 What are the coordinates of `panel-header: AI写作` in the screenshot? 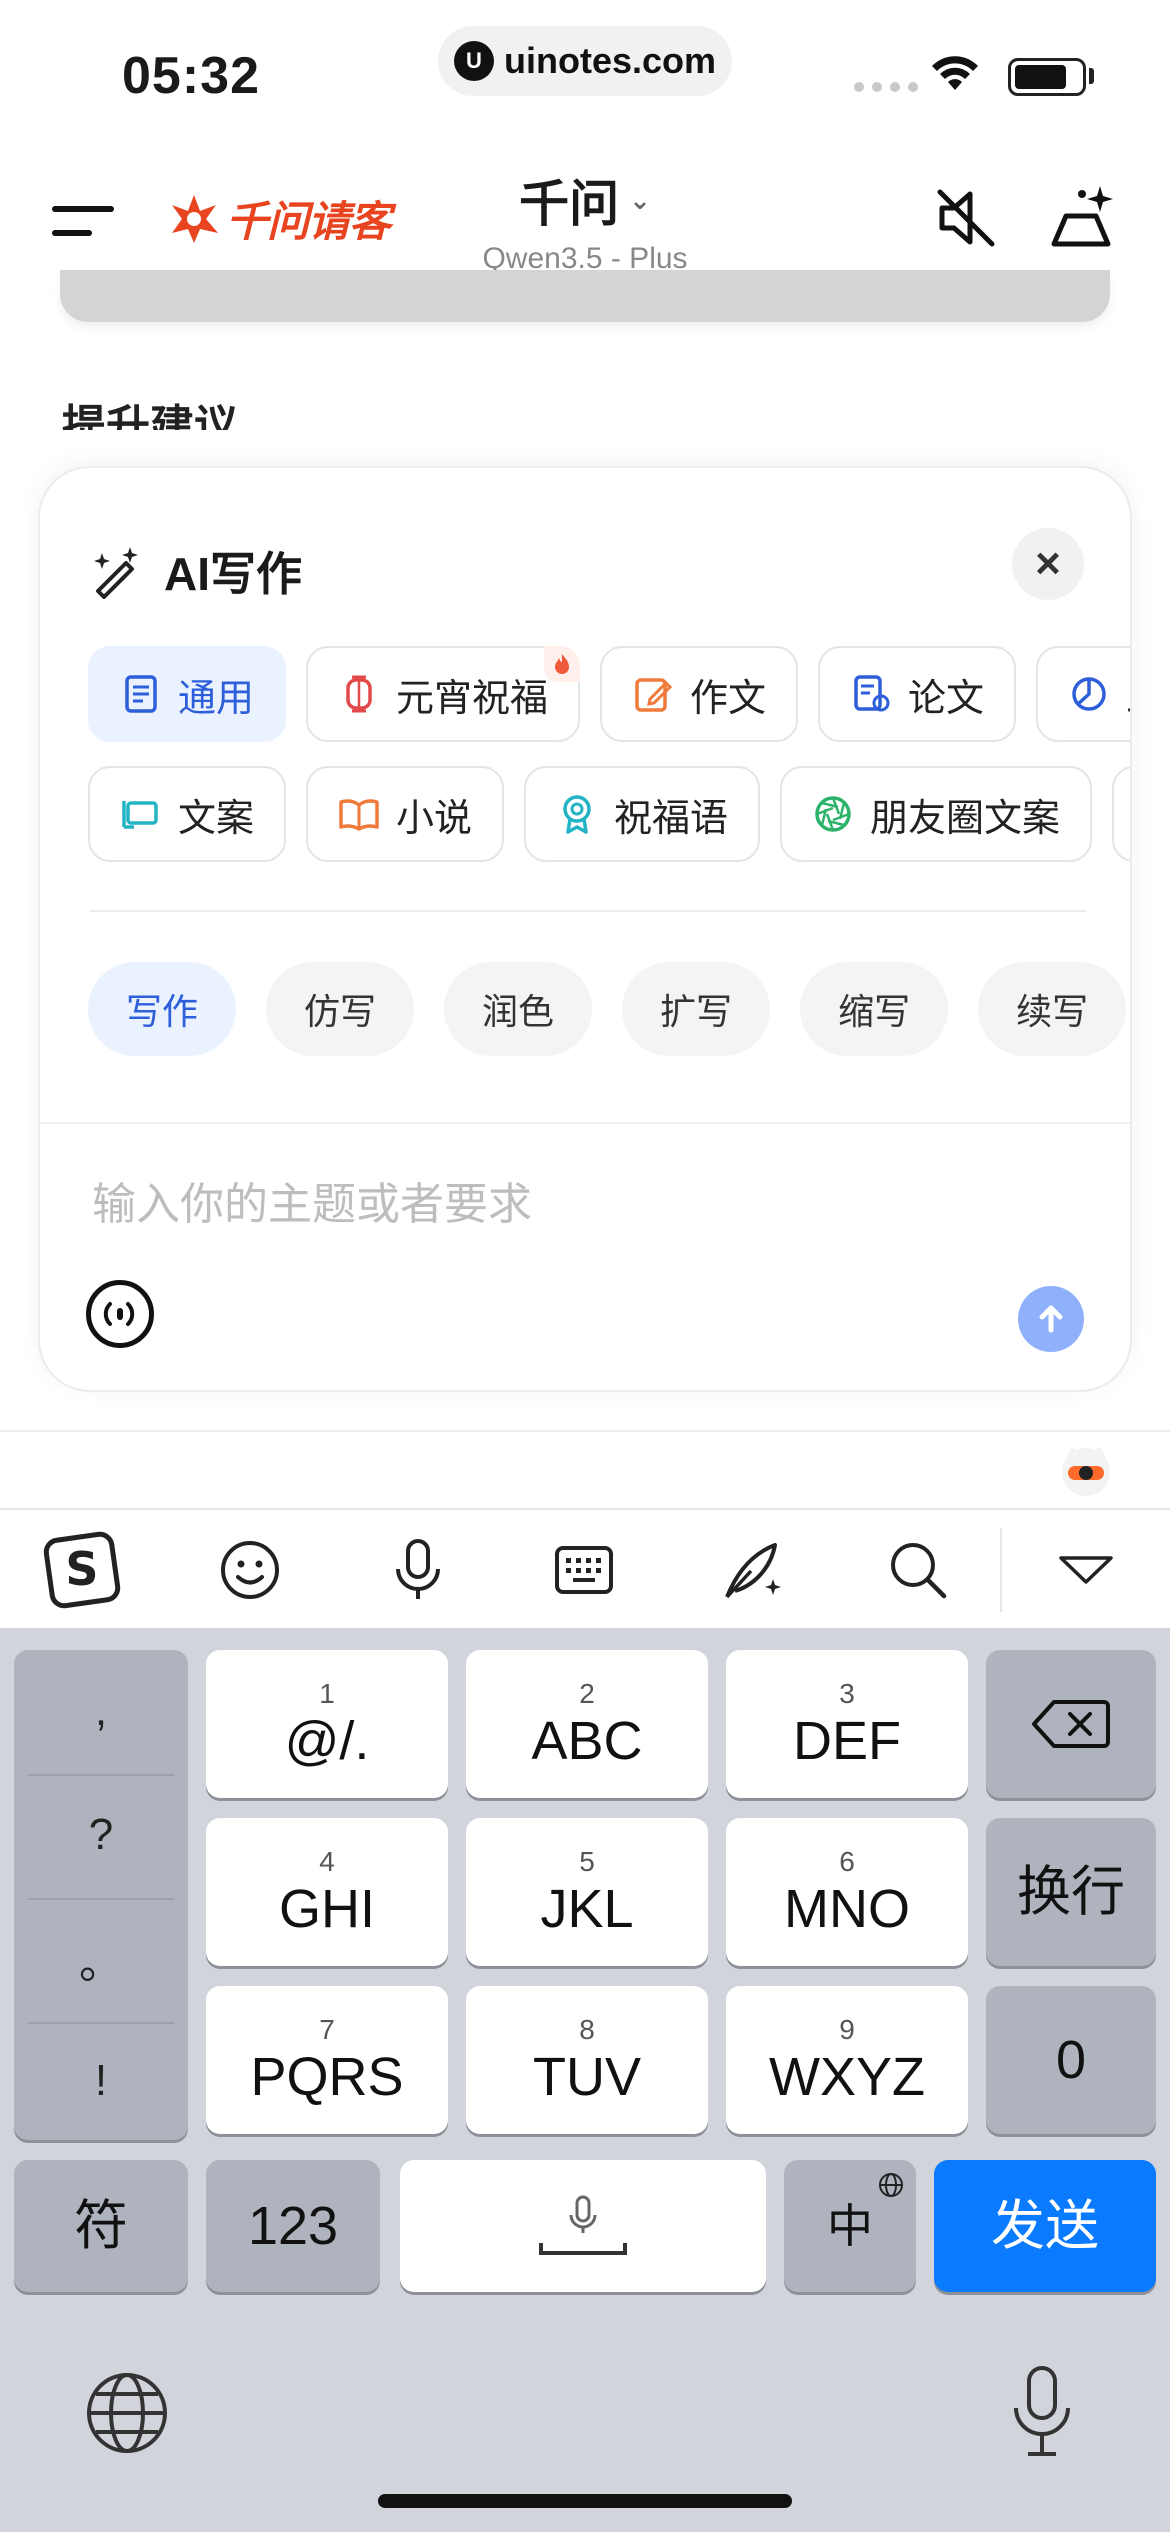 It's located at (196, 571).